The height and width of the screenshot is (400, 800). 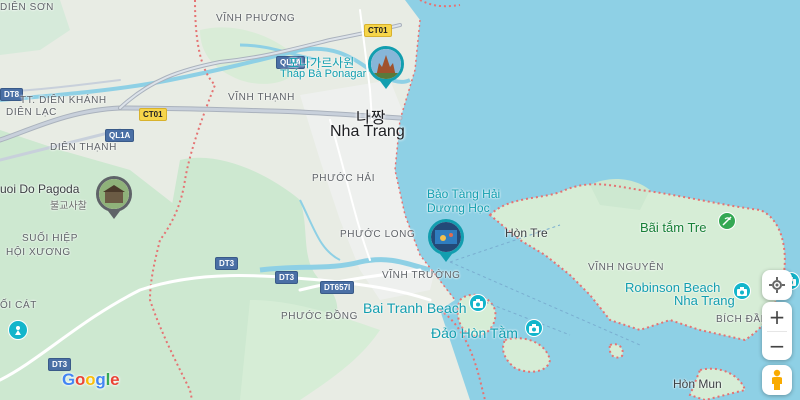 I want to click on area-label: VĨNH PHƯƠNG, so click(x=256, y=18).